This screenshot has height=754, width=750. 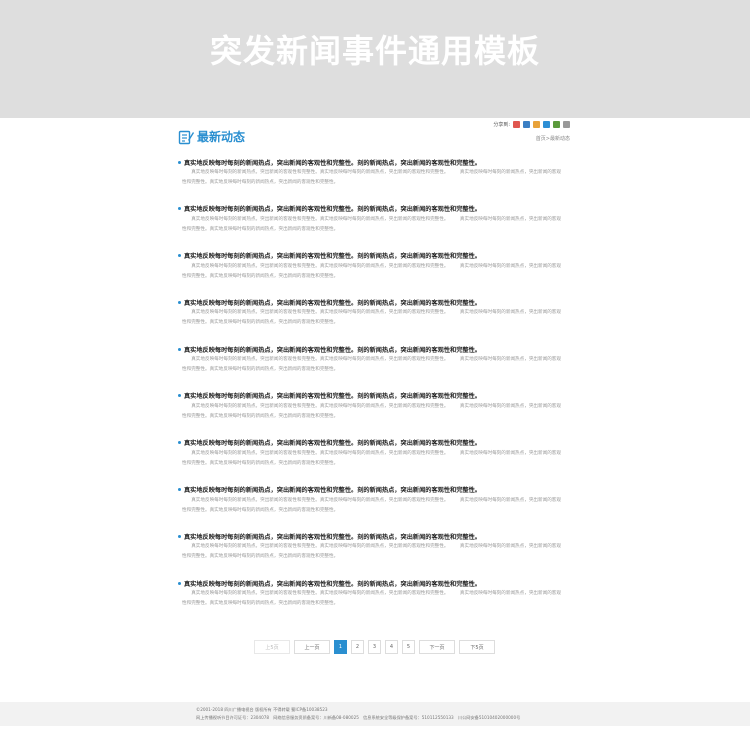 I want to click on page-4-button: 4, so click(x=391, y=647).